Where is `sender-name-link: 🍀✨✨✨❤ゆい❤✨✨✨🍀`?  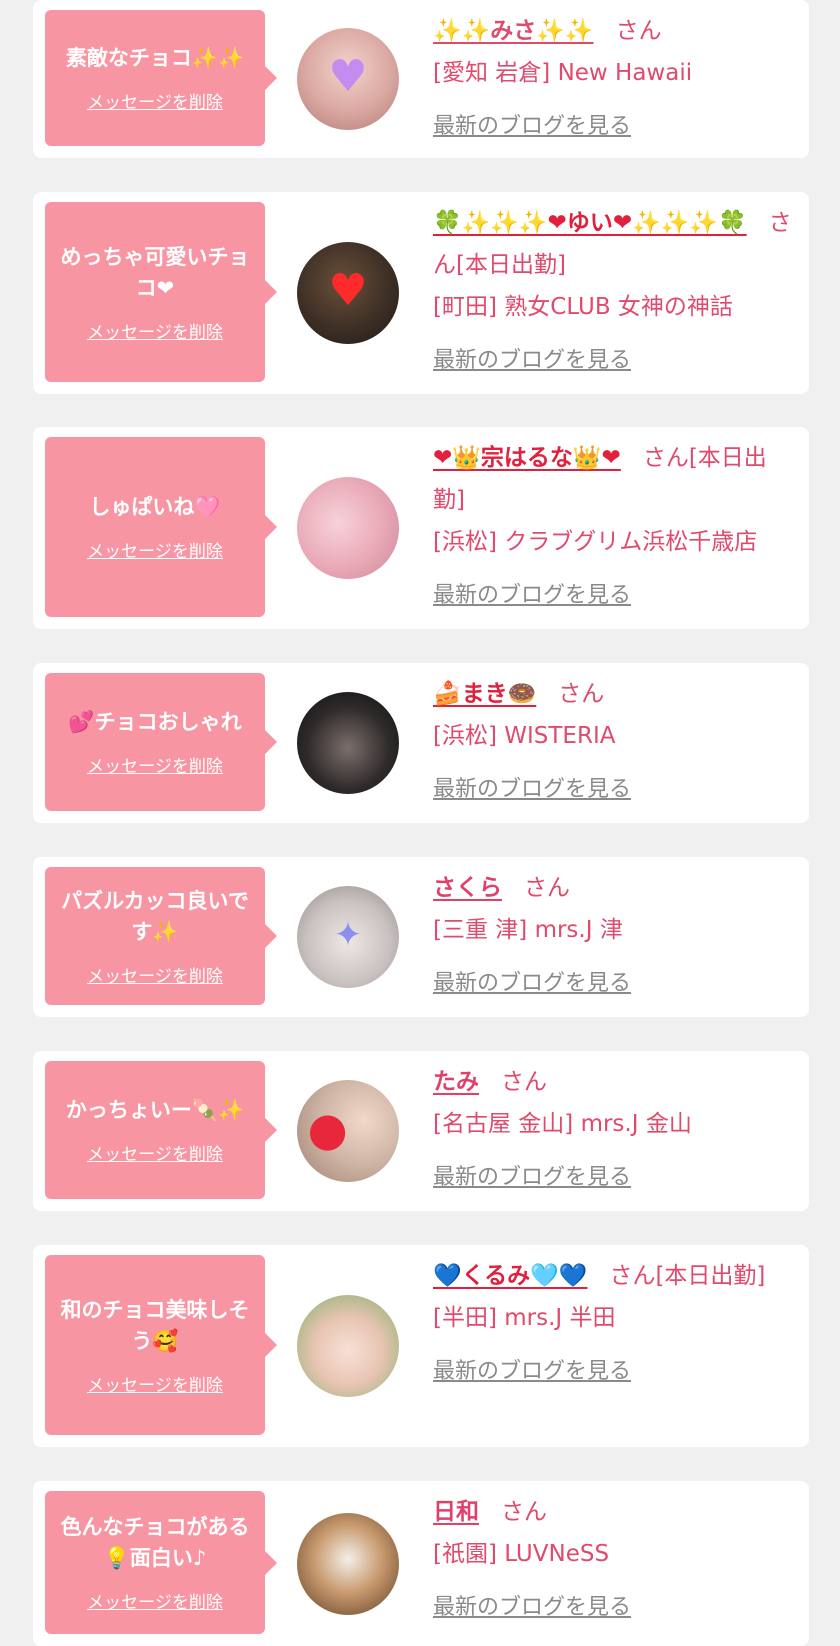
sender-name-link: 🍀✨✨✨❤ゆい❤✨✨✨🍀 is located at coordinates (590, 223).